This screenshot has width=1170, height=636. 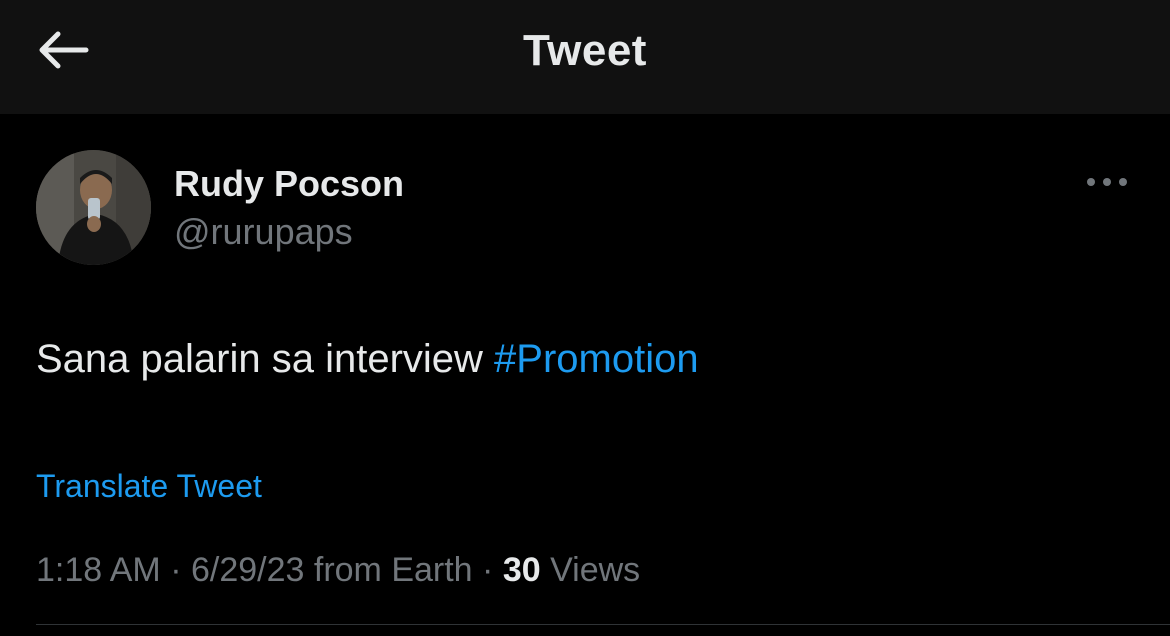 What do you see at coordinates (98, 570) in the screenshot?
I see `tweet-time: 1:18 AM` at bounding box center [98, 570].